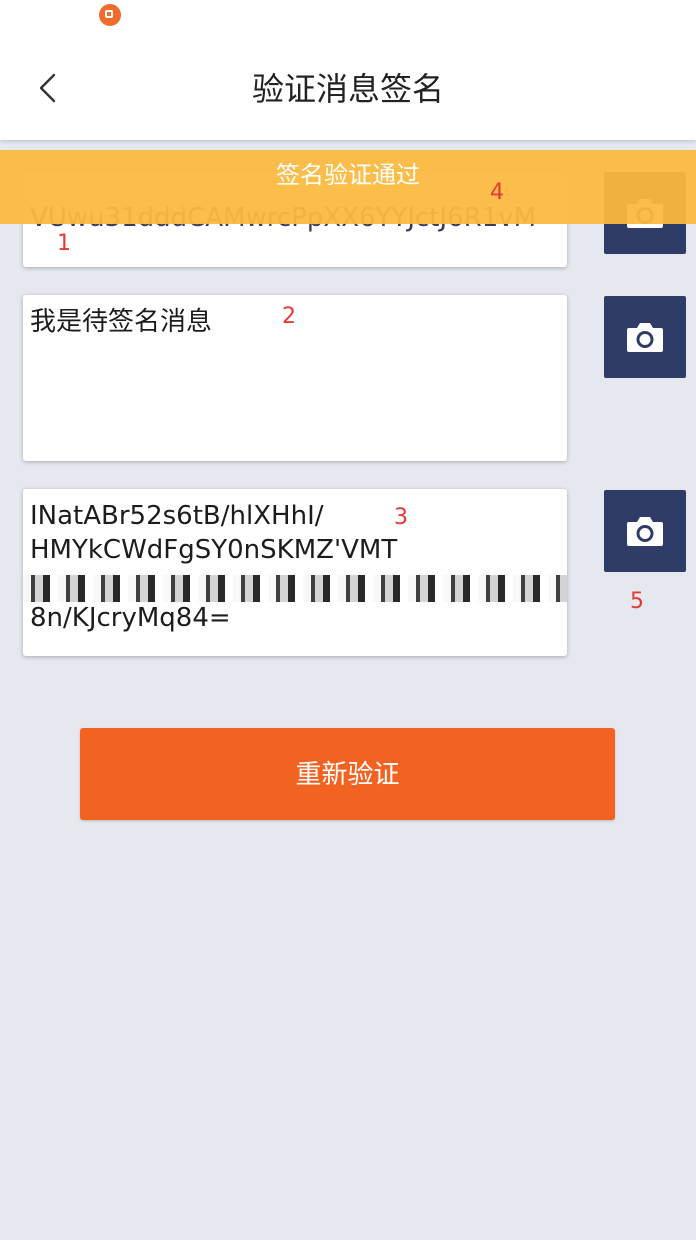 The image size is (696, 1240). What do you see at coordinates (348, 20) in the screenshot?
I see `status-bar` at bounding box center [348, 20].